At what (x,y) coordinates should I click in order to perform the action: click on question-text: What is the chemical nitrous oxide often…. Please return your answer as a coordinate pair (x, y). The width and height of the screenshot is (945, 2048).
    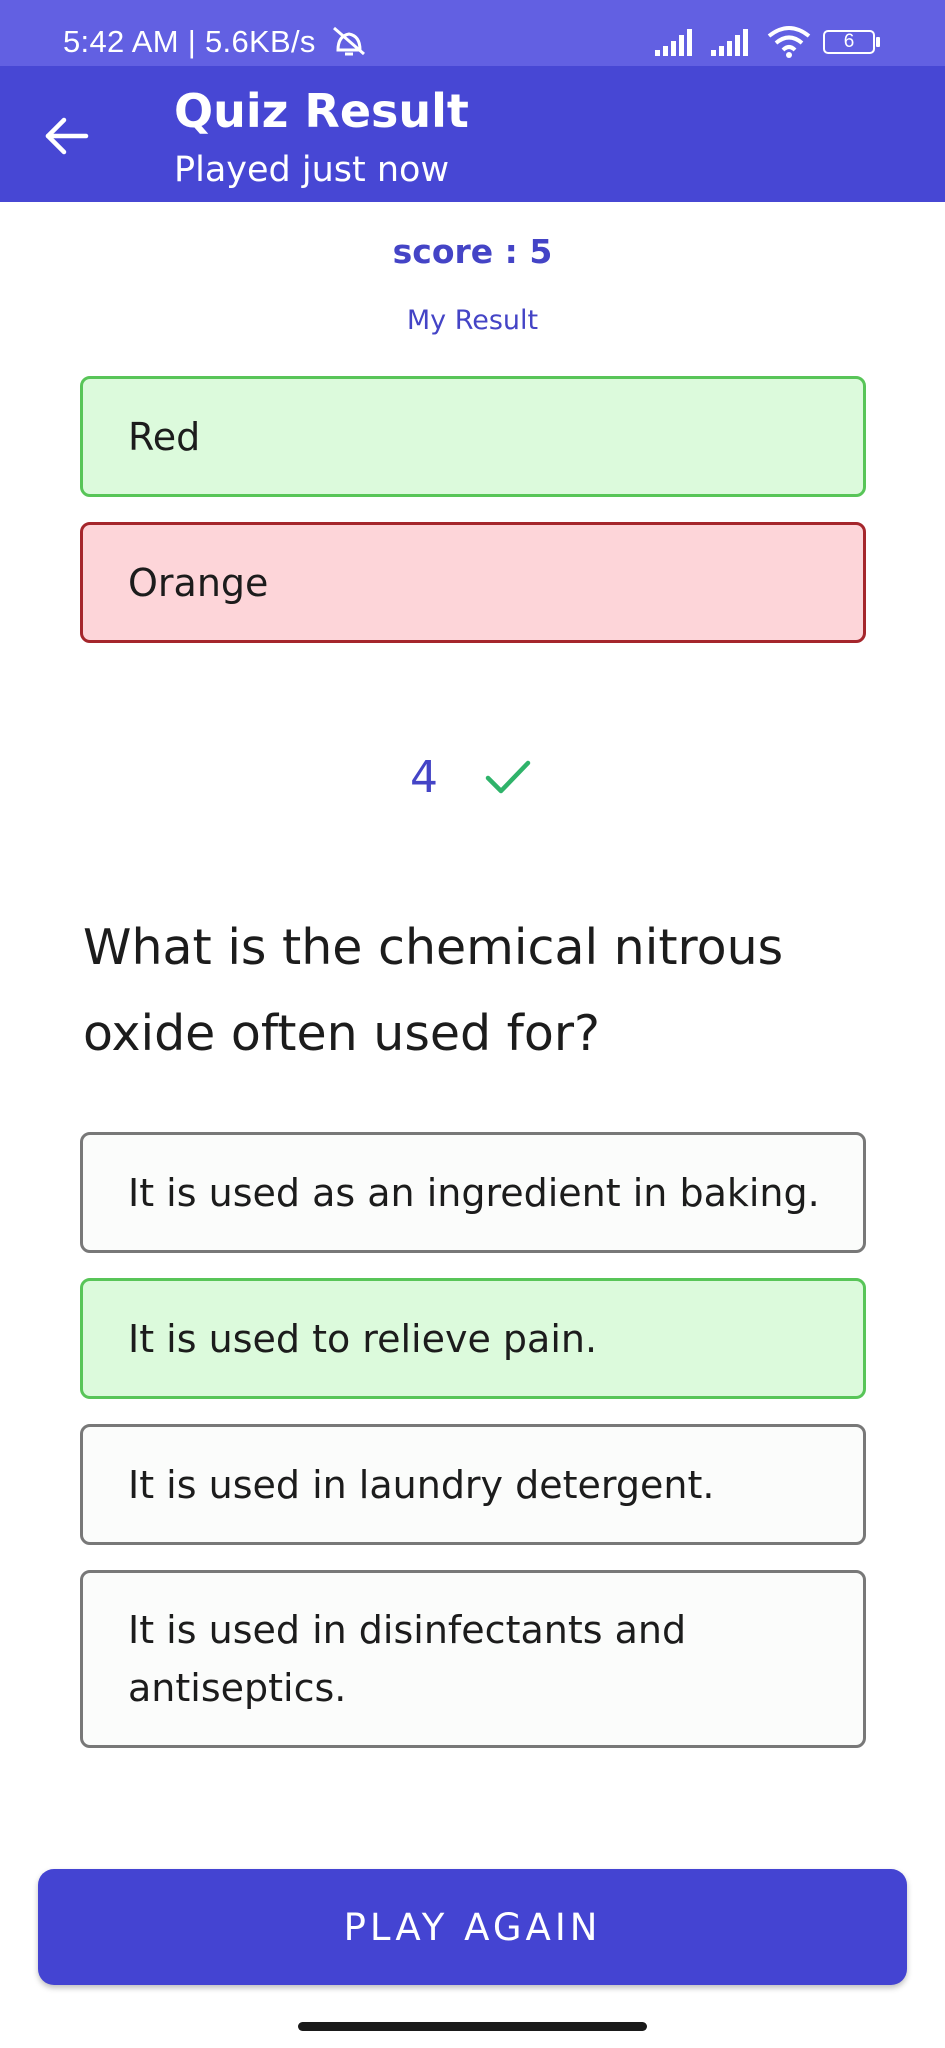
    Looking at the image, I should click on (433, 990).